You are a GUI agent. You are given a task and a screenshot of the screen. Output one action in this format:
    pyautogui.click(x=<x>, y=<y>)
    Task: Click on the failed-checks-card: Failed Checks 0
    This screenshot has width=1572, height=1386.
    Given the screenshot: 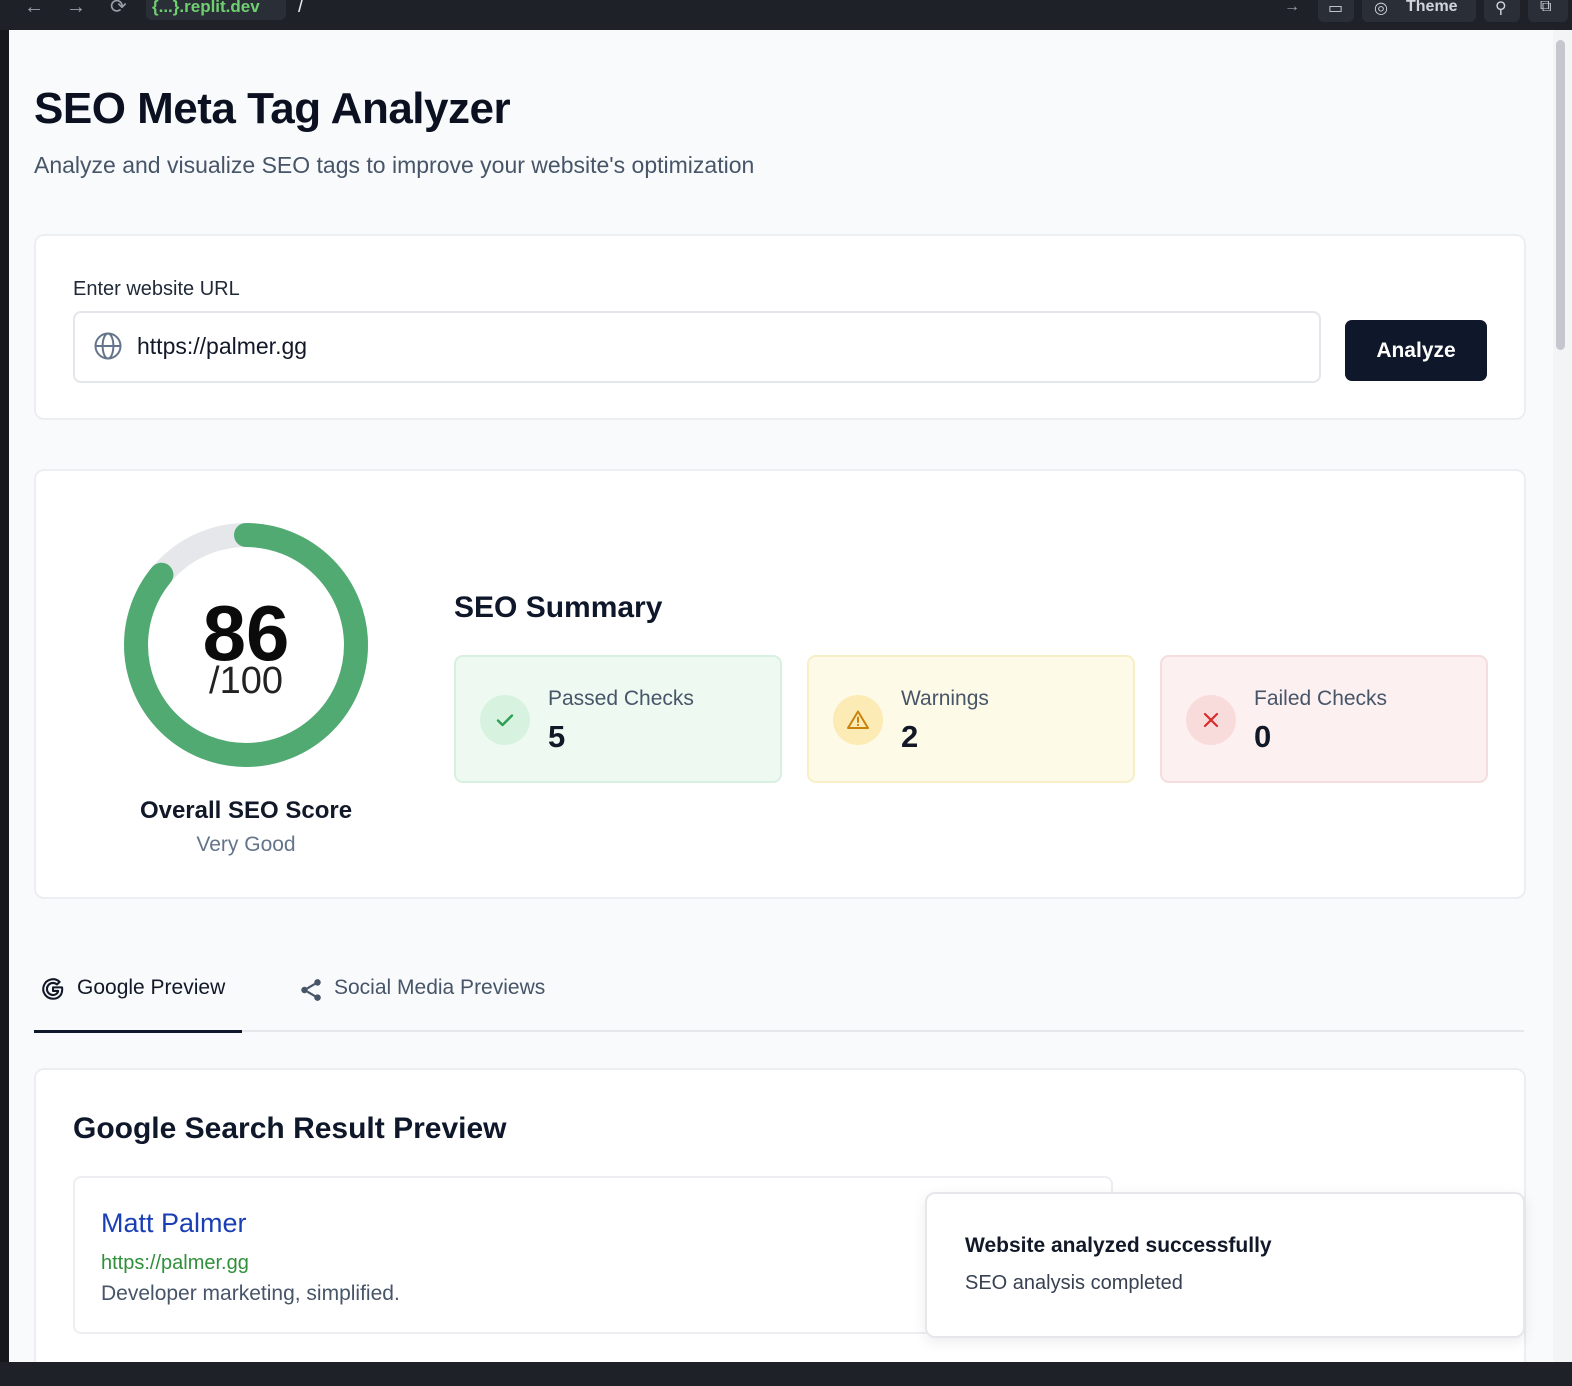 What is the action you would take?
    pyautogui.click(x=1324, y=719)
    